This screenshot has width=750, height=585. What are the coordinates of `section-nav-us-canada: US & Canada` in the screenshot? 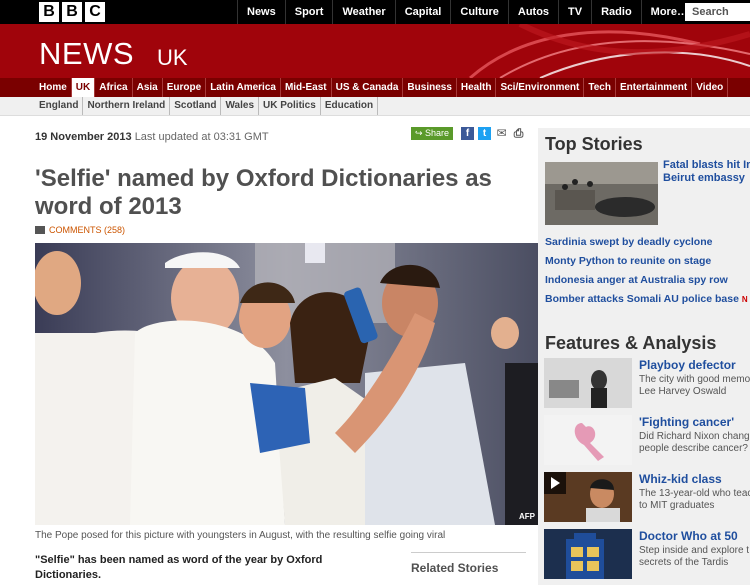 It's located at (368, 87).